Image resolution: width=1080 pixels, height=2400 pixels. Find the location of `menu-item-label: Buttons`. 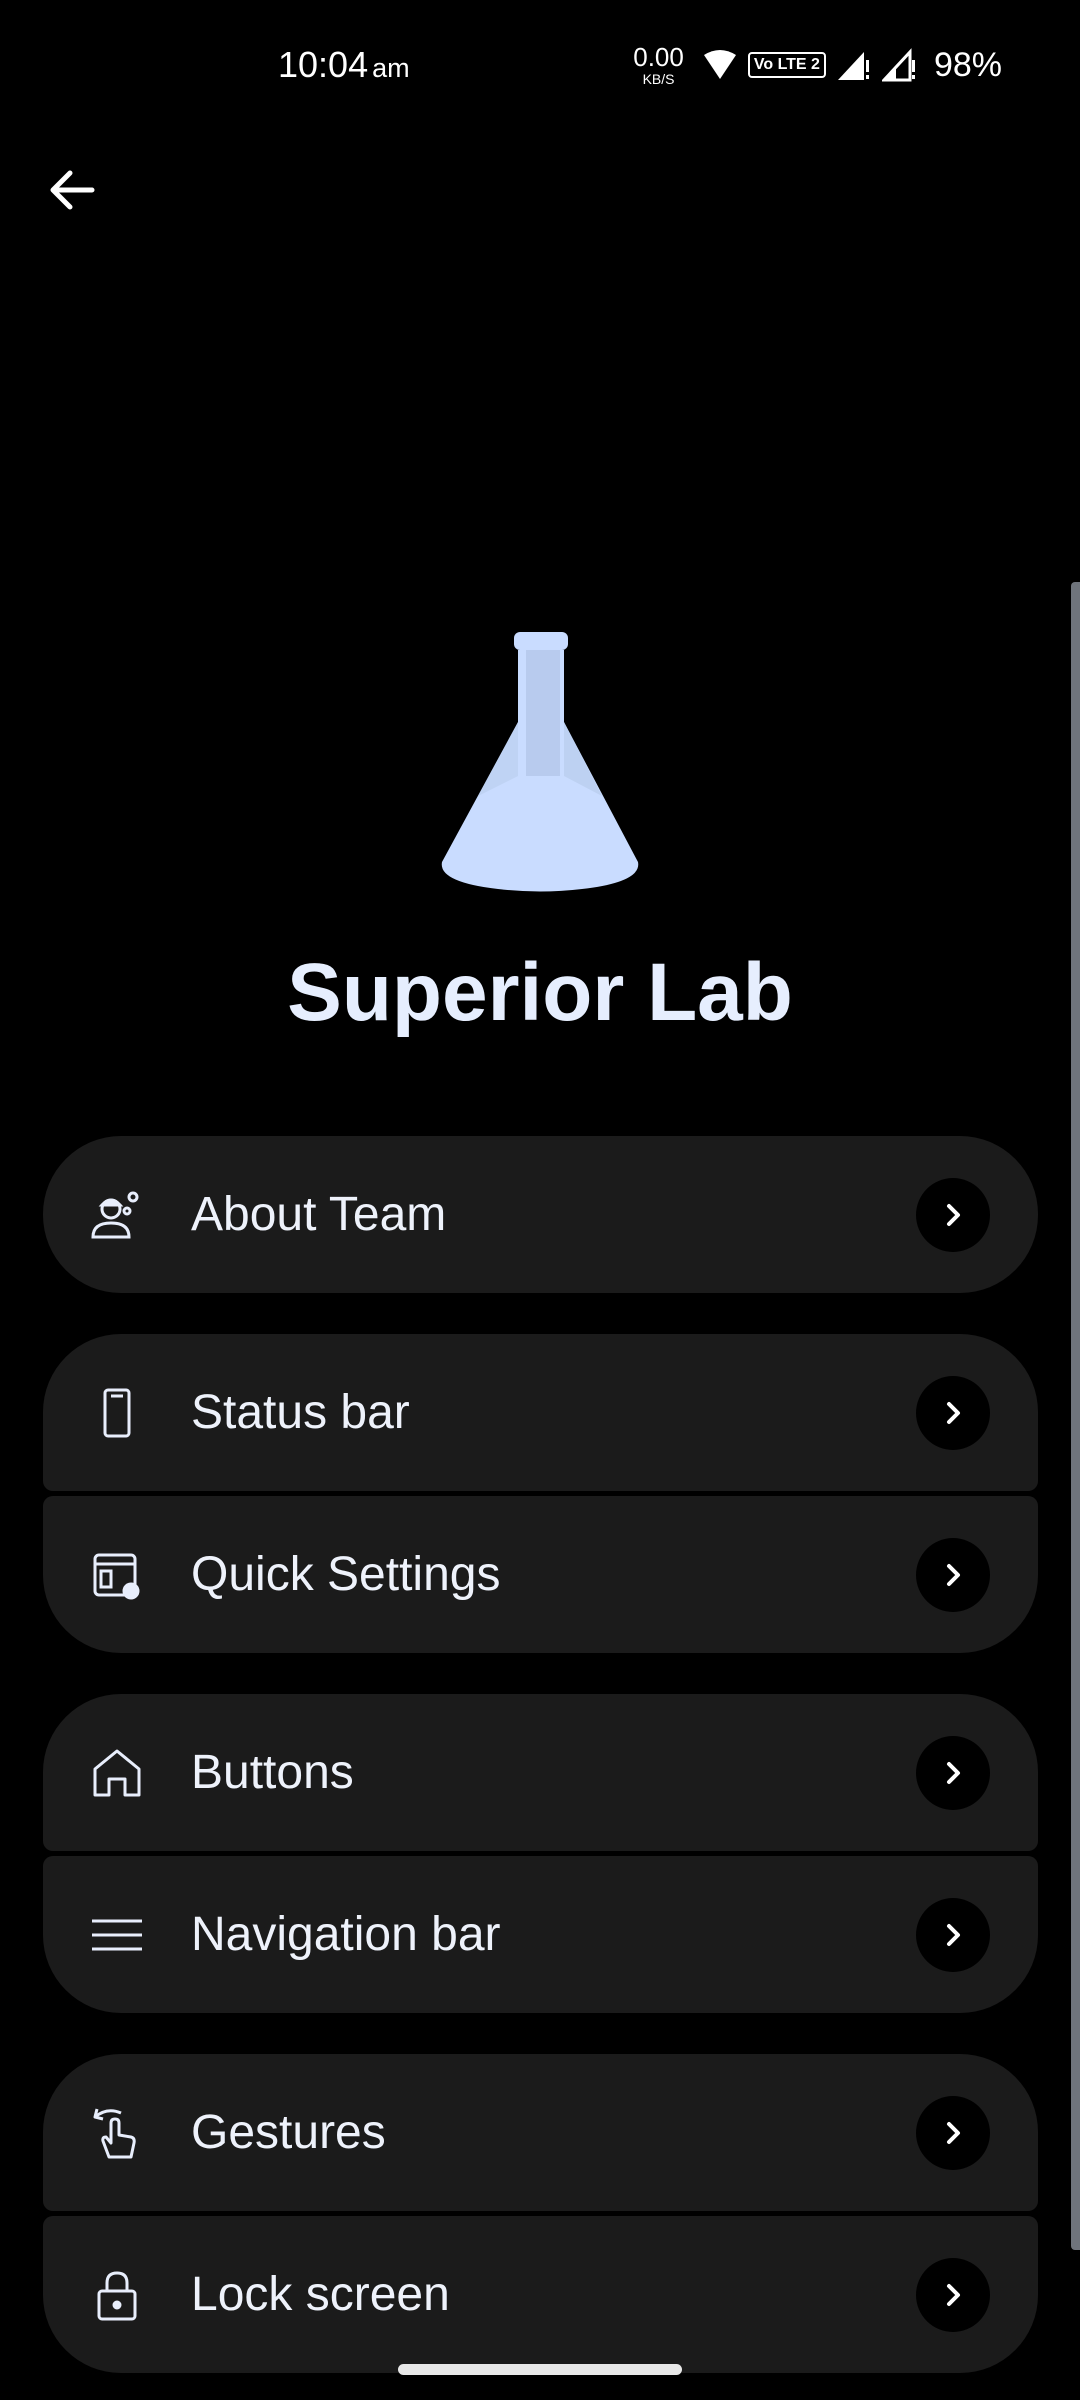

menu-item-label: Buttons is located at coordinates (272, 1772).